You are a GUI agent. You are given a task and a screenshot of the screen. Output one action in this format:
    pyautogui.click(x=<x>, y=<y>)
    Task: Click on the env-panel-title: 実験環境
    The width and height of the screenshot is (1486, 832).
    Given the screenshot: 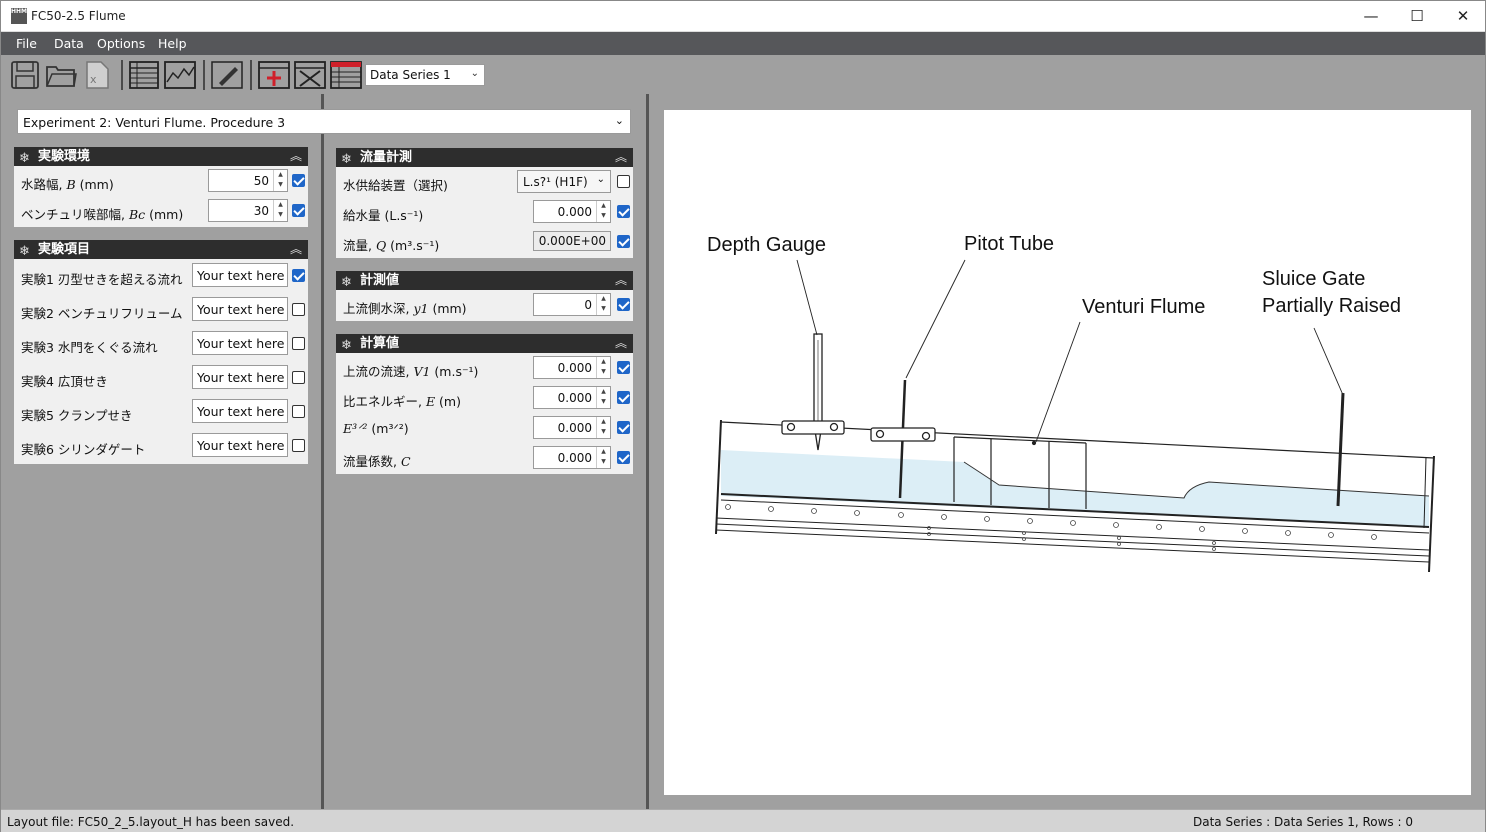 What is the action you would take?
    pyautogui.click(x=64, y=156)
    